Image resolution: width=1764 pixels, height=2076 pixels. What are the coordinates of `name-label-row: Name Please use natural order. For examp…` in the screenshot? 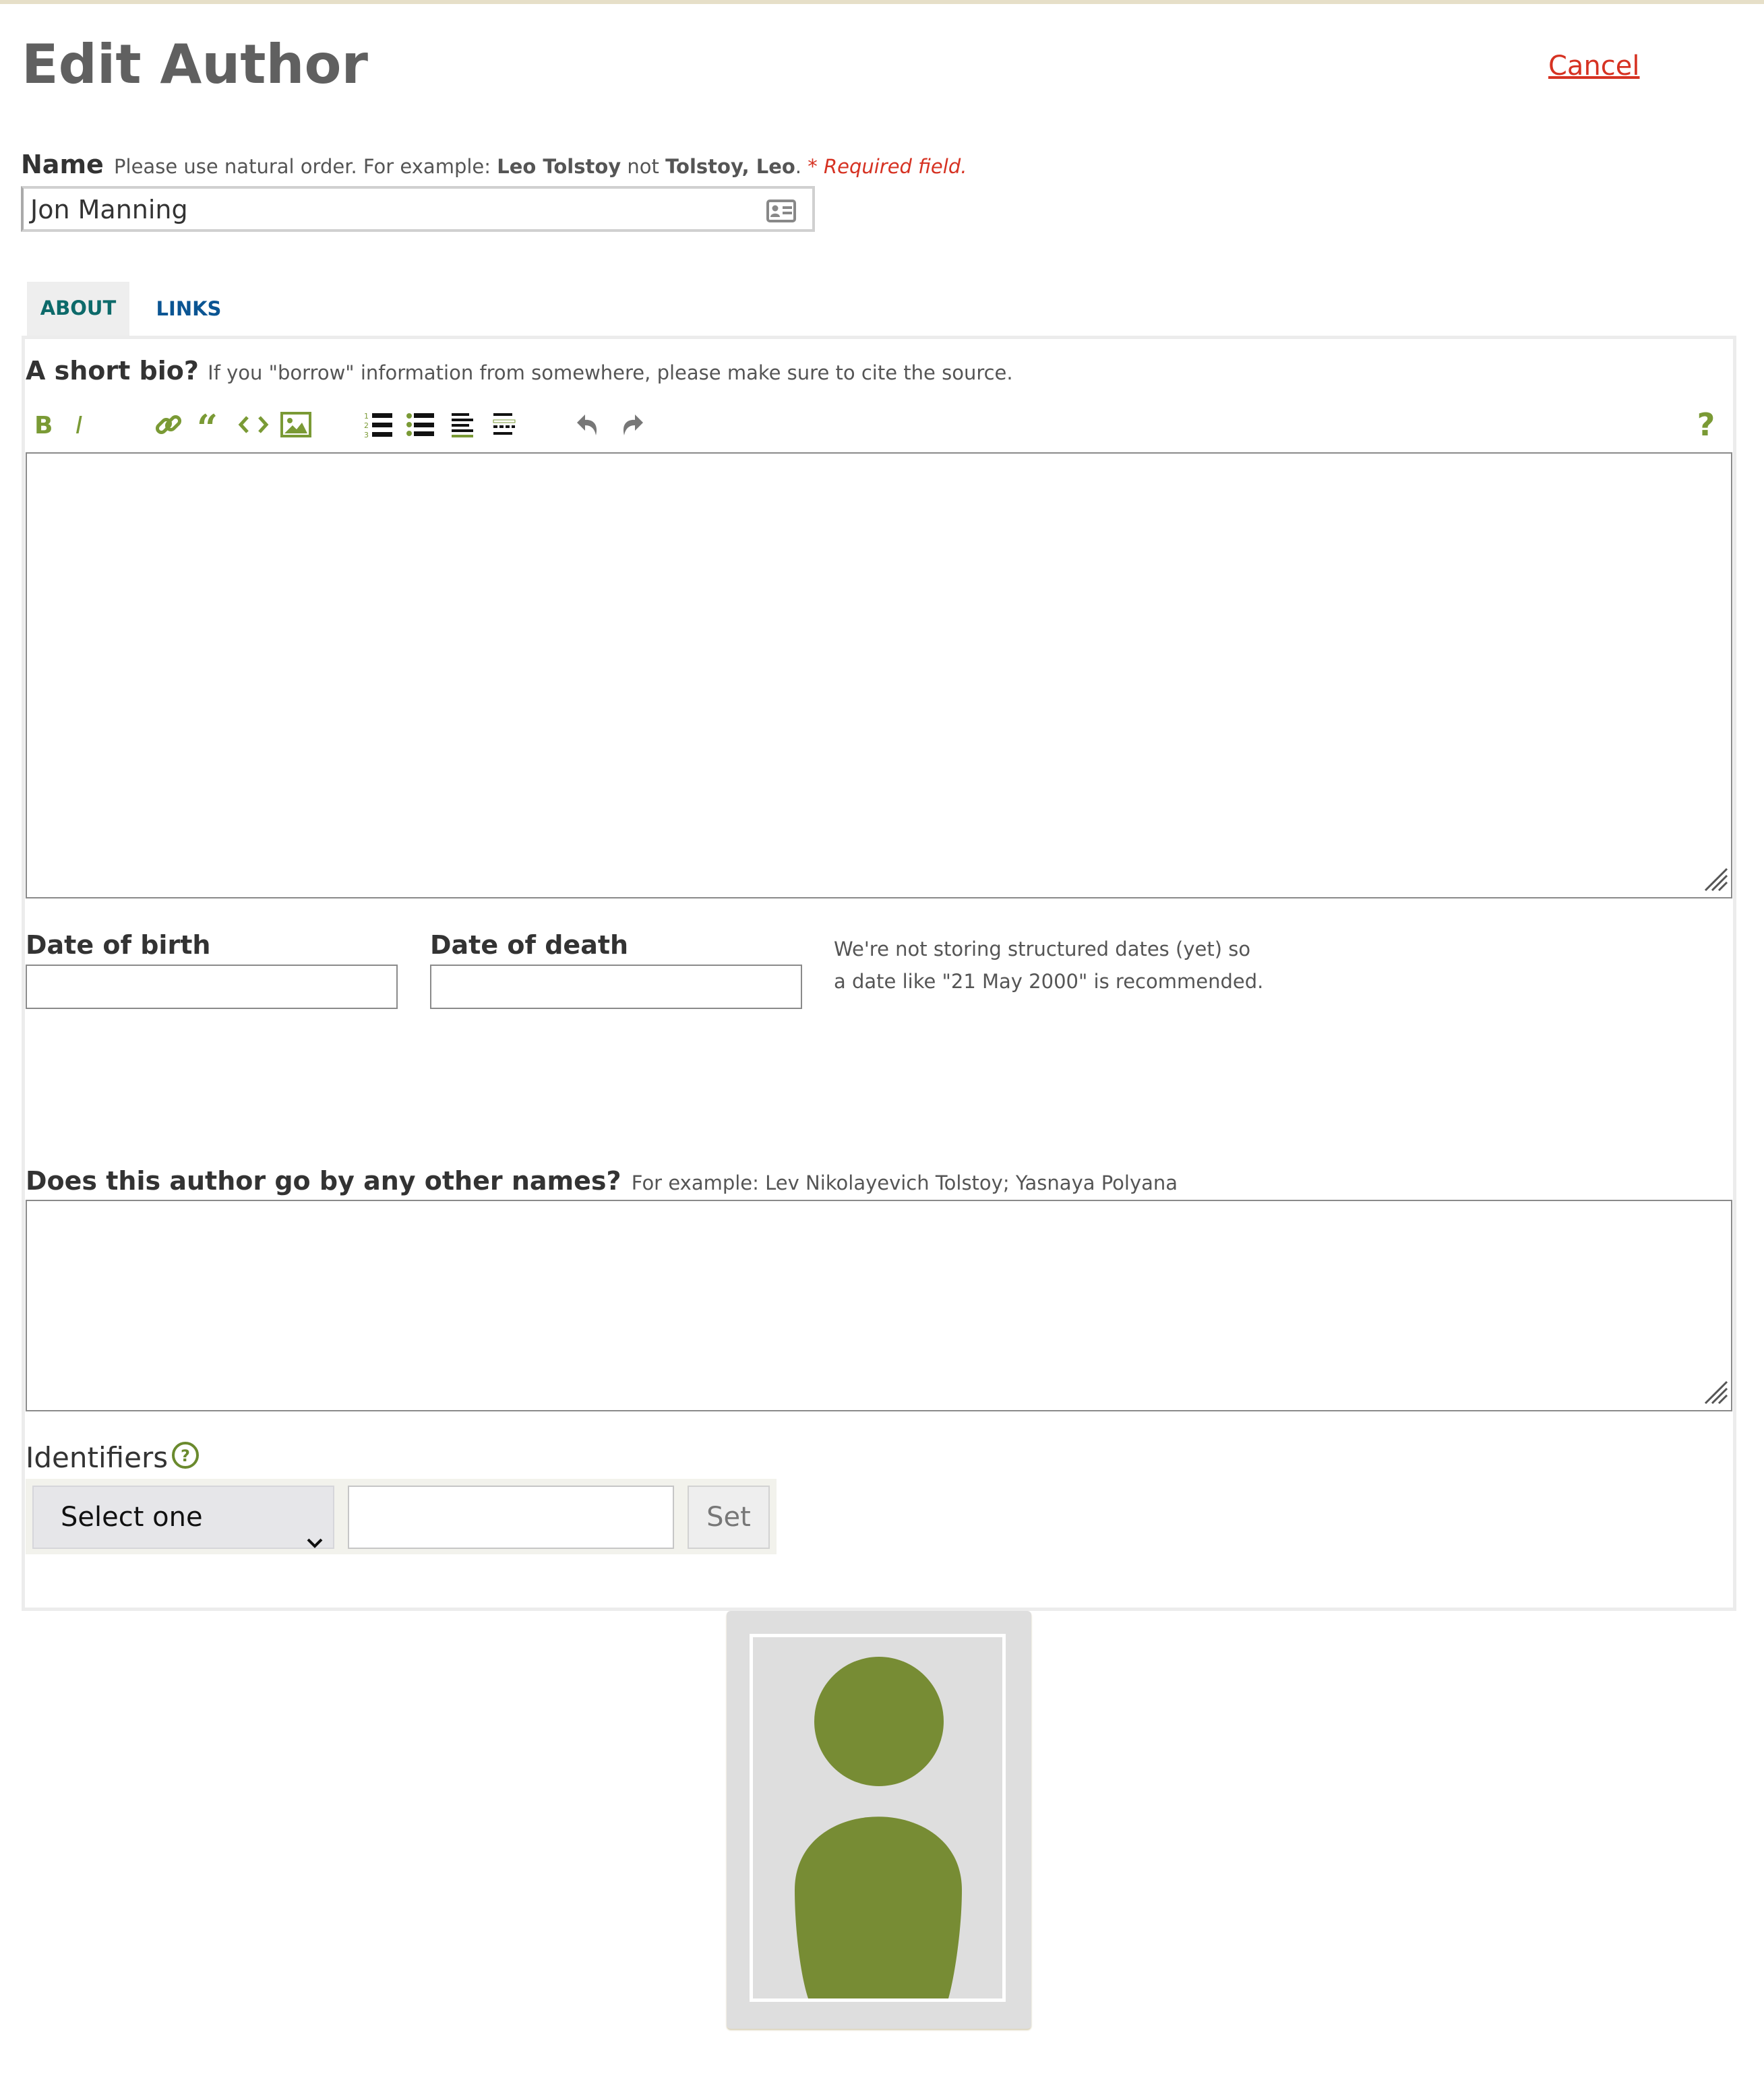 It's located at (494, 164).